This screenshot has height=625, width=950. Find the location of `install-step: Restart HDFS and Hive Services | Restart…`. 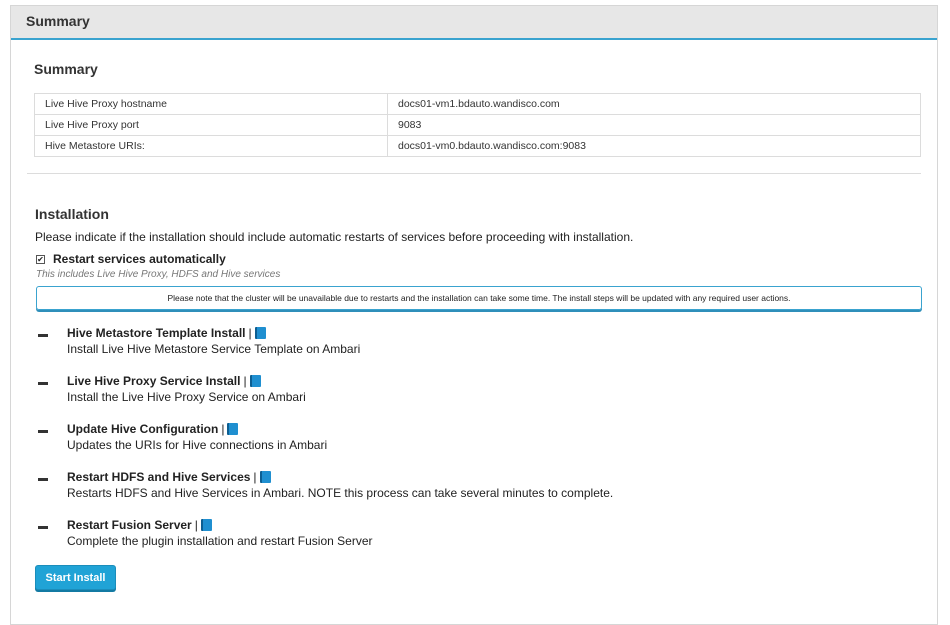

install-step: Restart HDFS and Hive Services | Restart… is located at coordinates (475, 492).